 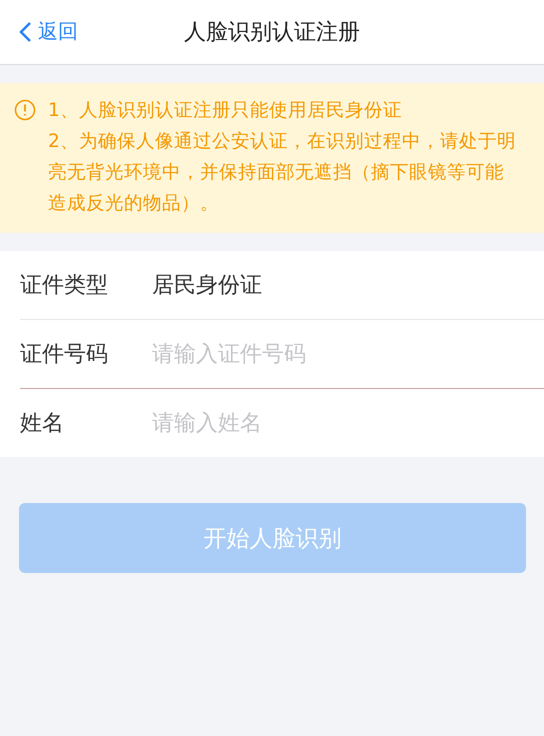 I want to click on input-field: 请输入证件号码, so click(x=322, y=354).